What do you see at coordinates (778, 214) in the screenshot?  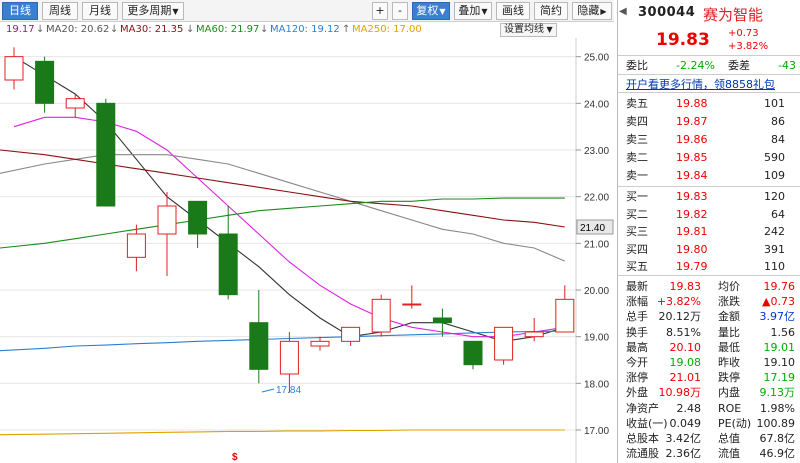 I see `order-volume: 64` at bounding box center [778, 214].